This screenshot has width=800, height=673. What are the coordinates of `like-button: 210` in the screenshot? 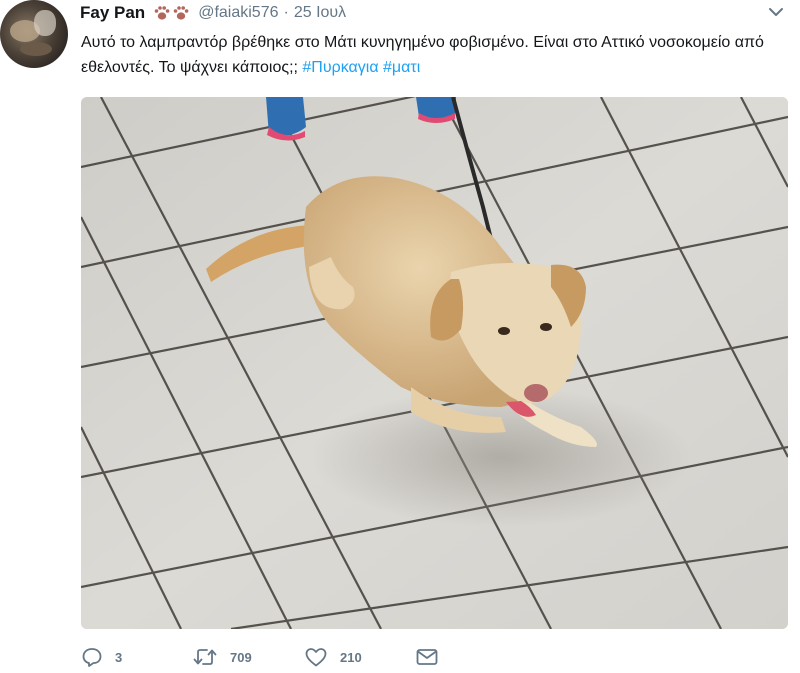 It's located at (359, 657).